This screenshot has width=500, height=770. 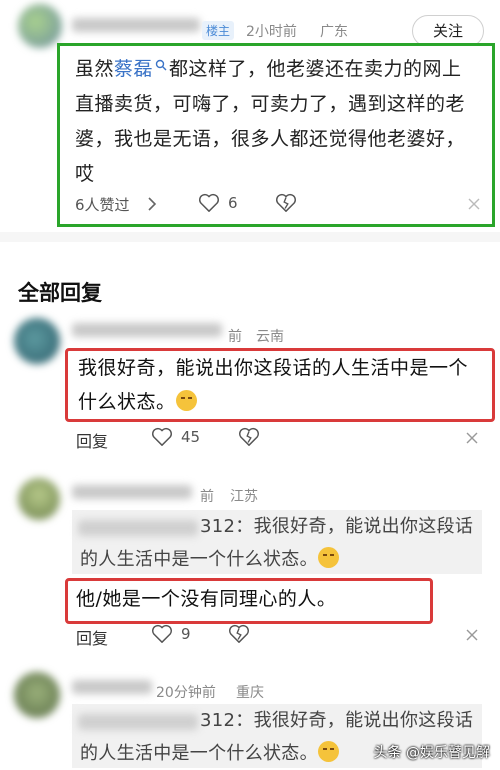 I want to click on section-title: 全部回复, so click(x=60, y=293).